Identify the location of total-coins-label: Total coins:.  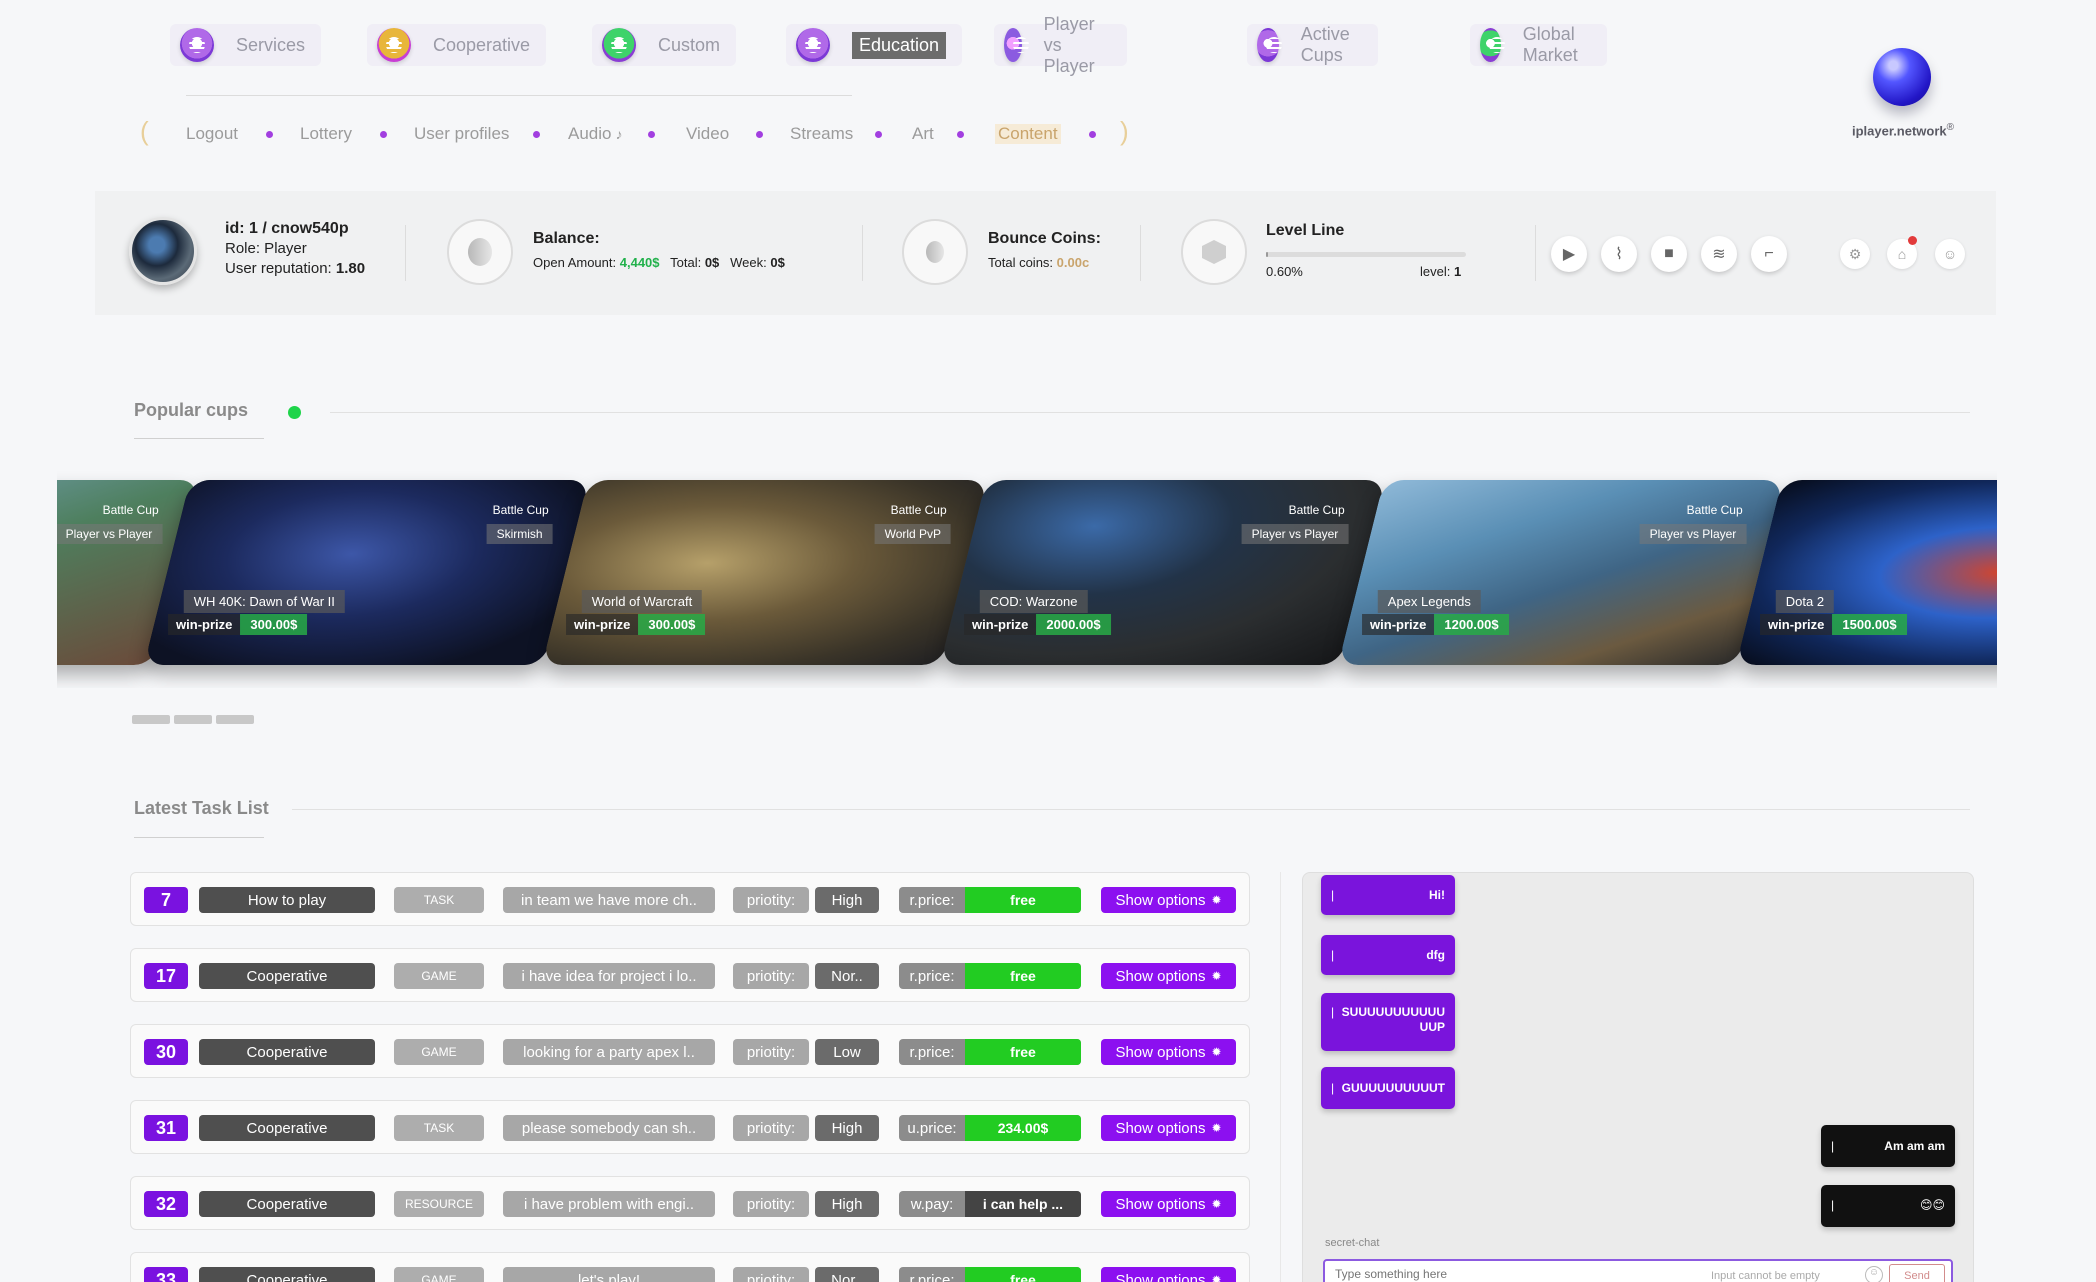
(1021, 262).